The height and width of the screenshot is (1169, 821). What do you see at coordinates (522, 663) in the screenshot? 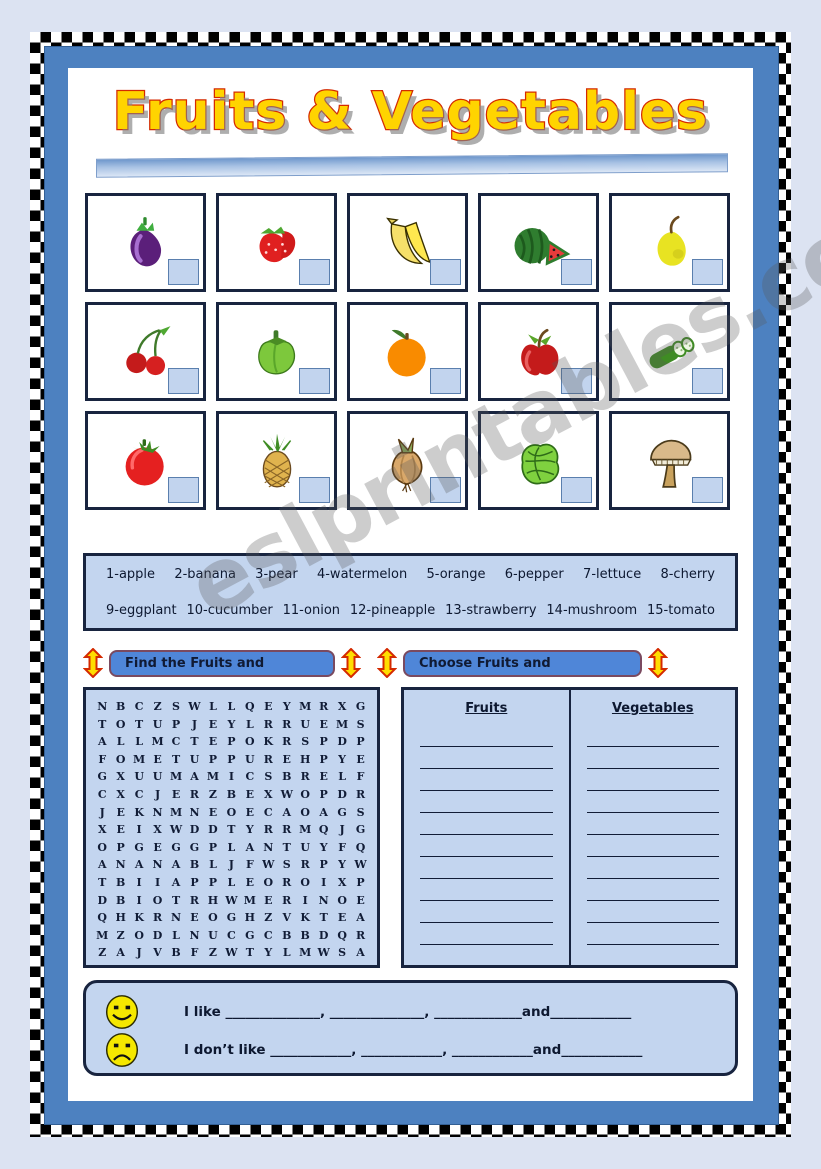
I see `choose-fruits-instruction-button: Choose Fruits and` at bounding box center [522, 663].